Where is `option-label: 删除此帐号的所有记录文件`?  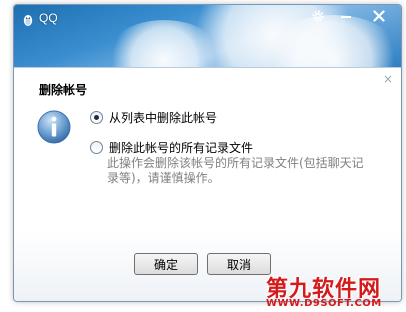
option-label: 删除此帐号的所有记录文件 is located at coordinates (181, 148).